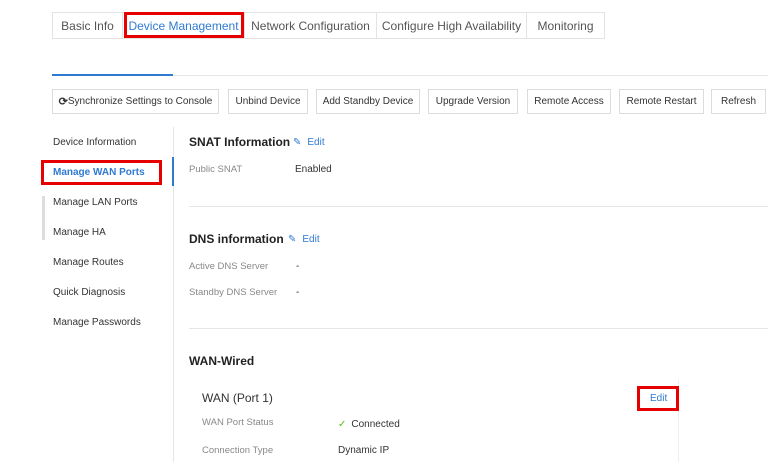  What do you see at coordinates (88, 262) in the screenshot?
I see `sidebar-item-manage-routes: Manage Routes` at bounding box center [88, 262].